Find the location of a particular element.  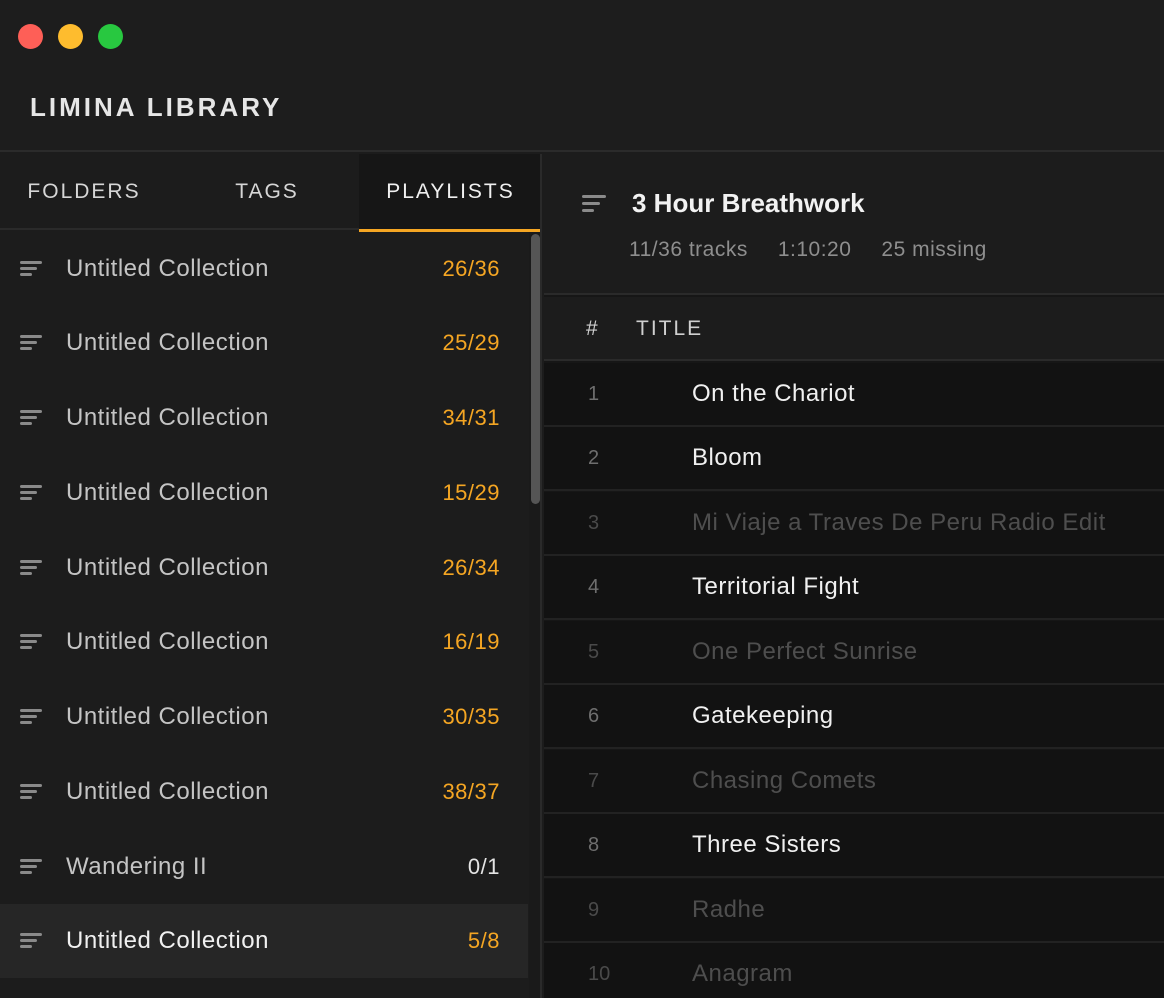

playlist-item: Untitled Collection 25/29 is located at coordinates (264, 343).